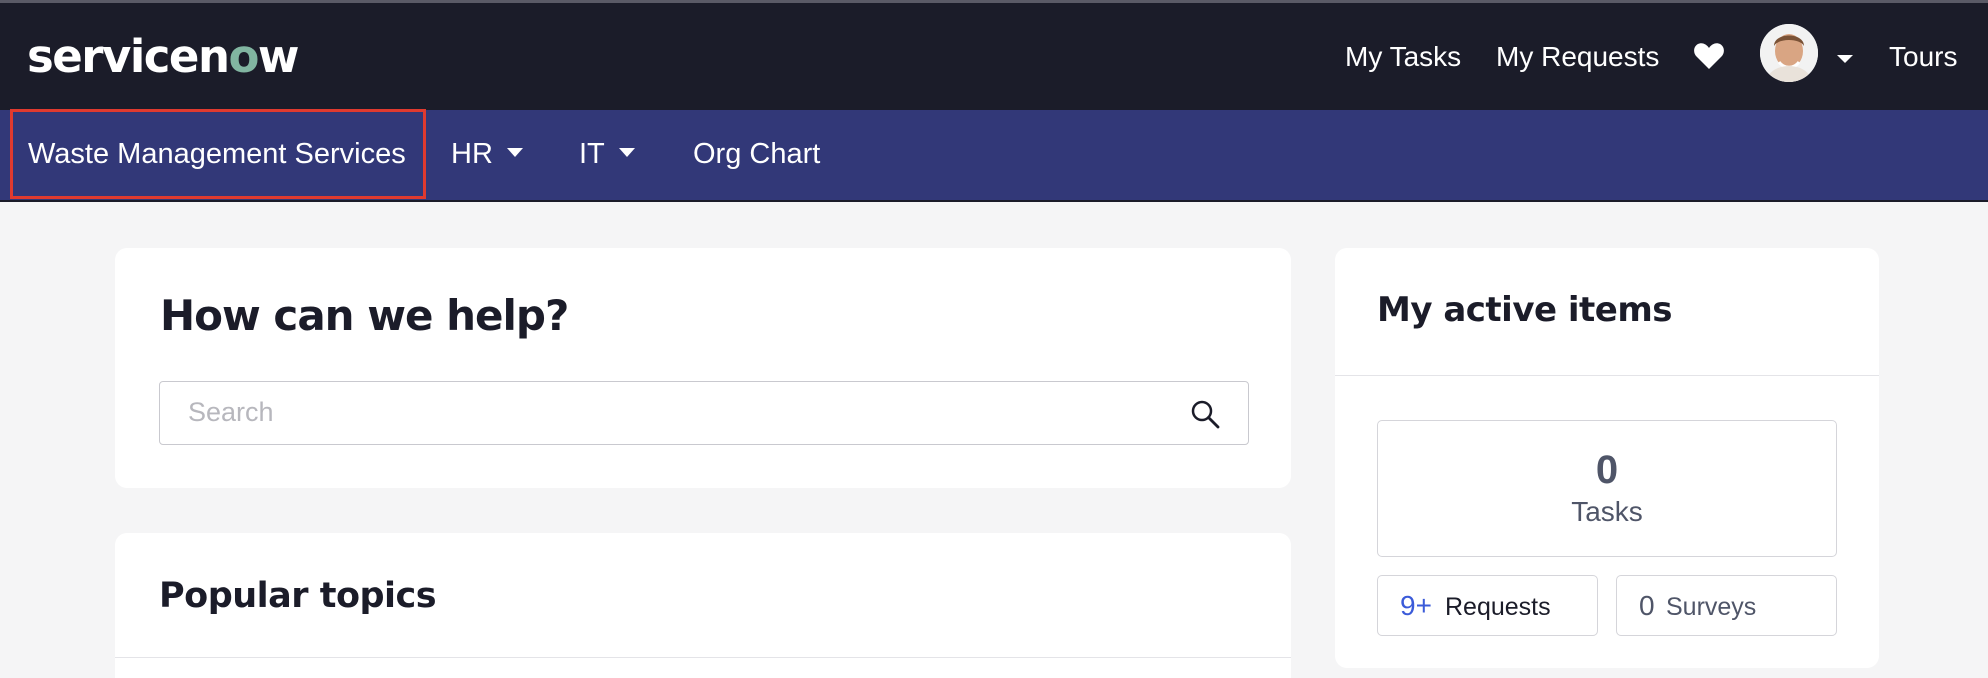  What do you see at coordinates (1205, 414) in the screenshot?
I see `search-icon` at bounding box center [1205, 414].